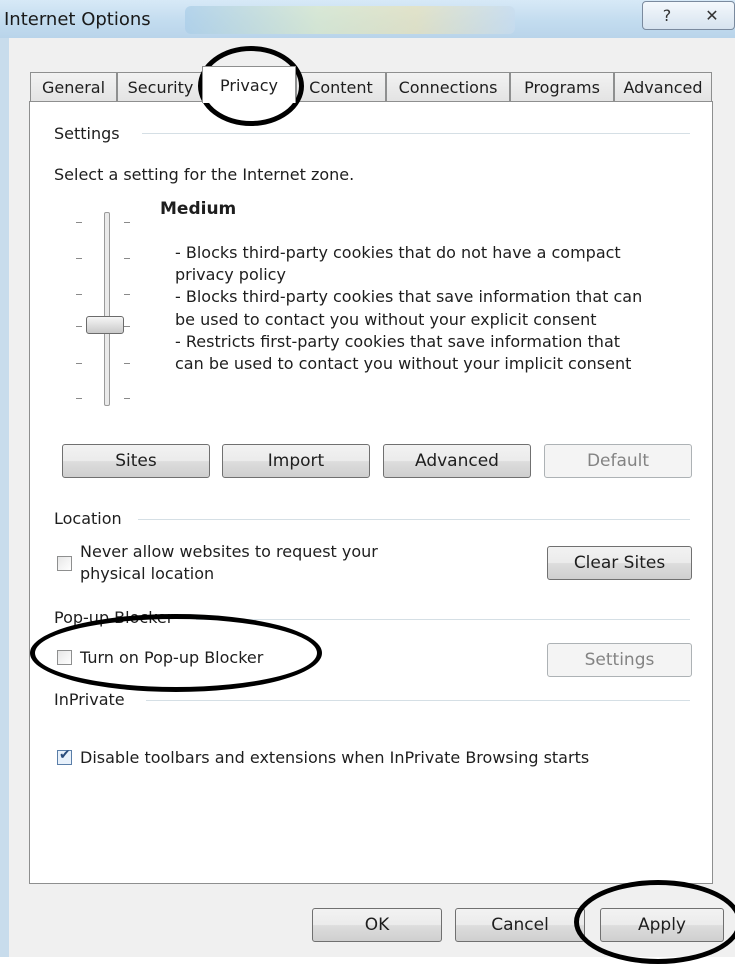  I want to click on tab-label: Security, so click(160, 87).